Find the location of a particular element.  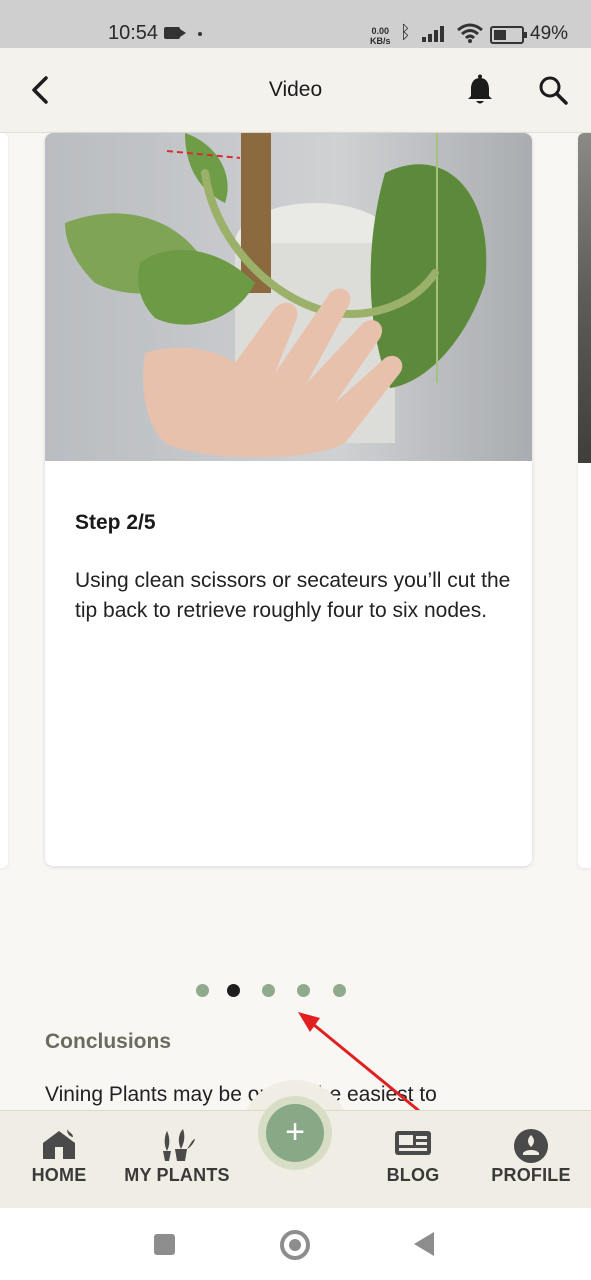

search-icon is located at coordinates (553, 90).